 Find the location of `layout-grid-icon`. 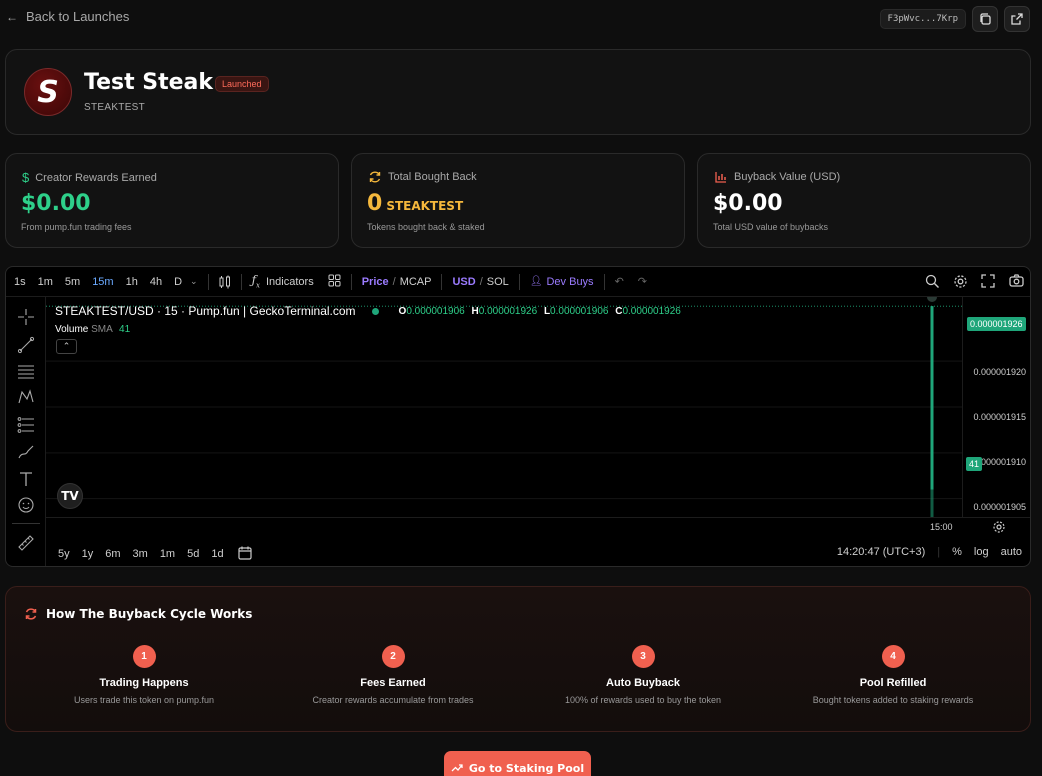

layout-grid-icon is located at coordinates (334, 282).